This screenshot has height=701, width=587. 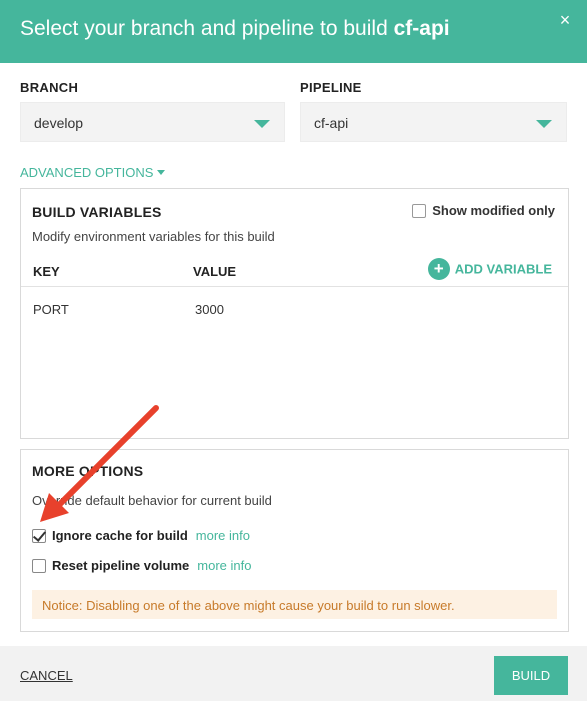 What do you see at coordinates (331, 123) in the screenshot?
I see `pipeline-select-value: cf-api` at bounding box center [331, 123].